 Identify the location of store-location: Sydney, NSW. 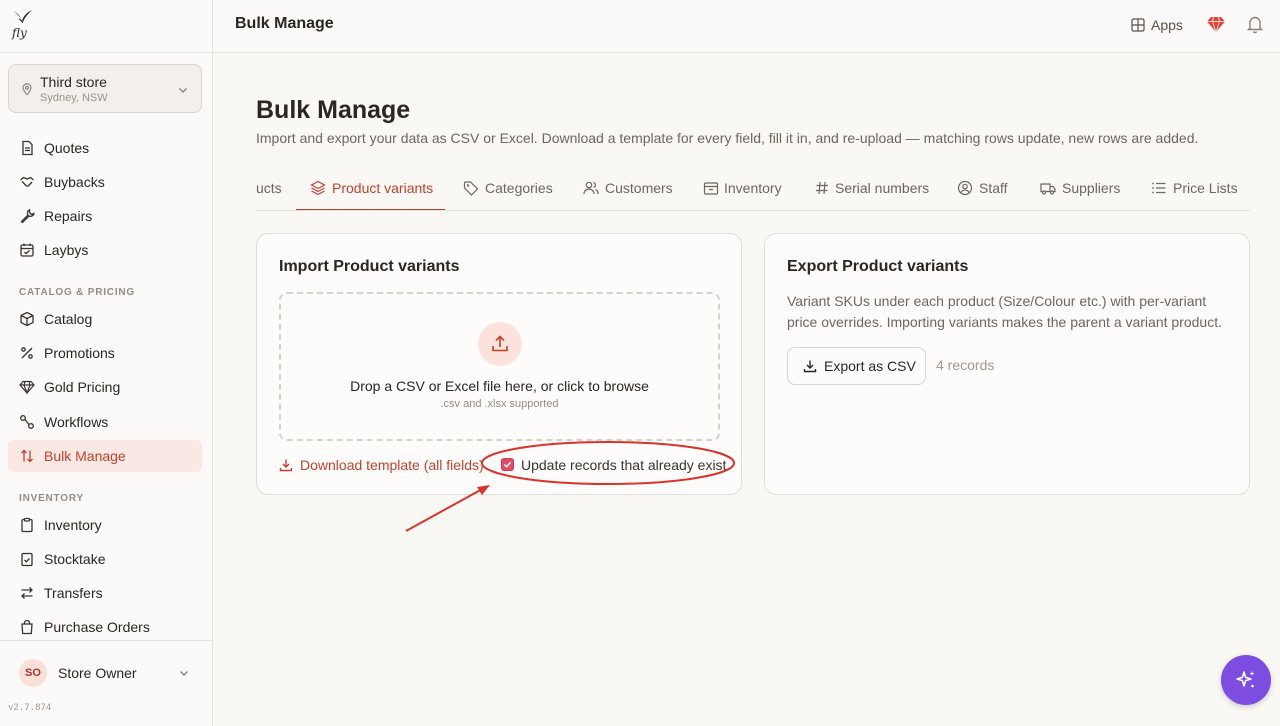
(74, 98).